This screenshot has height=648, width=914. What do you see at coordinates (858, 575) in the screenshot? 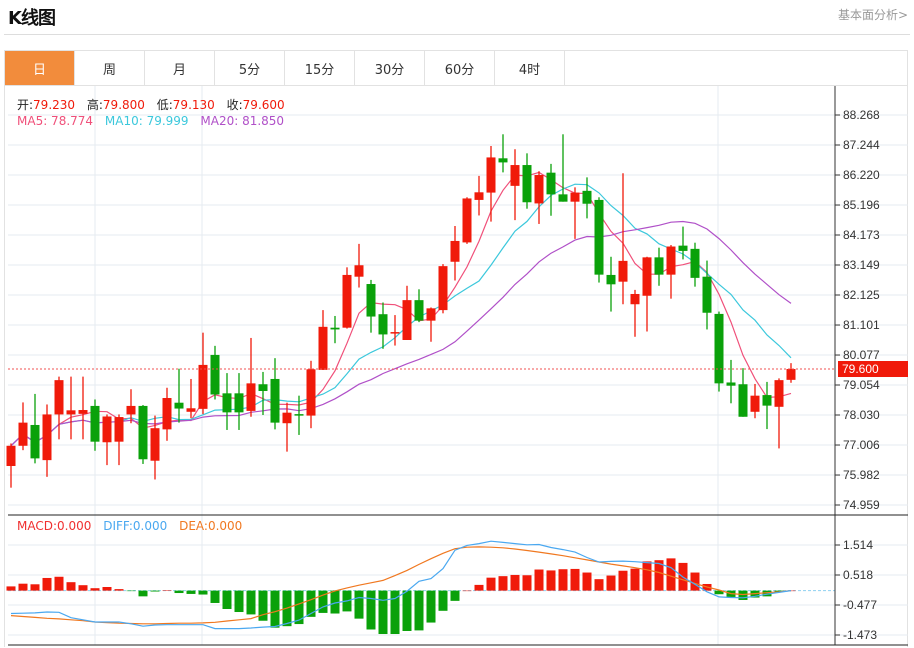
I see `macd-tick-label: 0.518` at bounding box center [858, 575].